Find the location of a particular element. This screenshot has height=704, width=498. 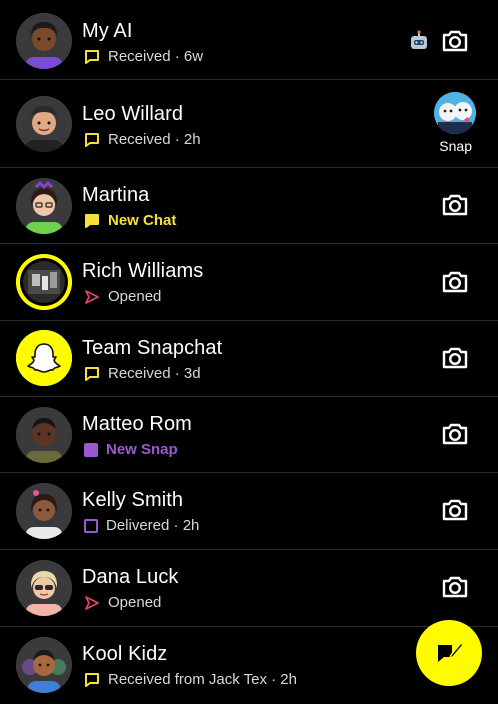

snap-thumbnail is located at coordinates (455, 113).